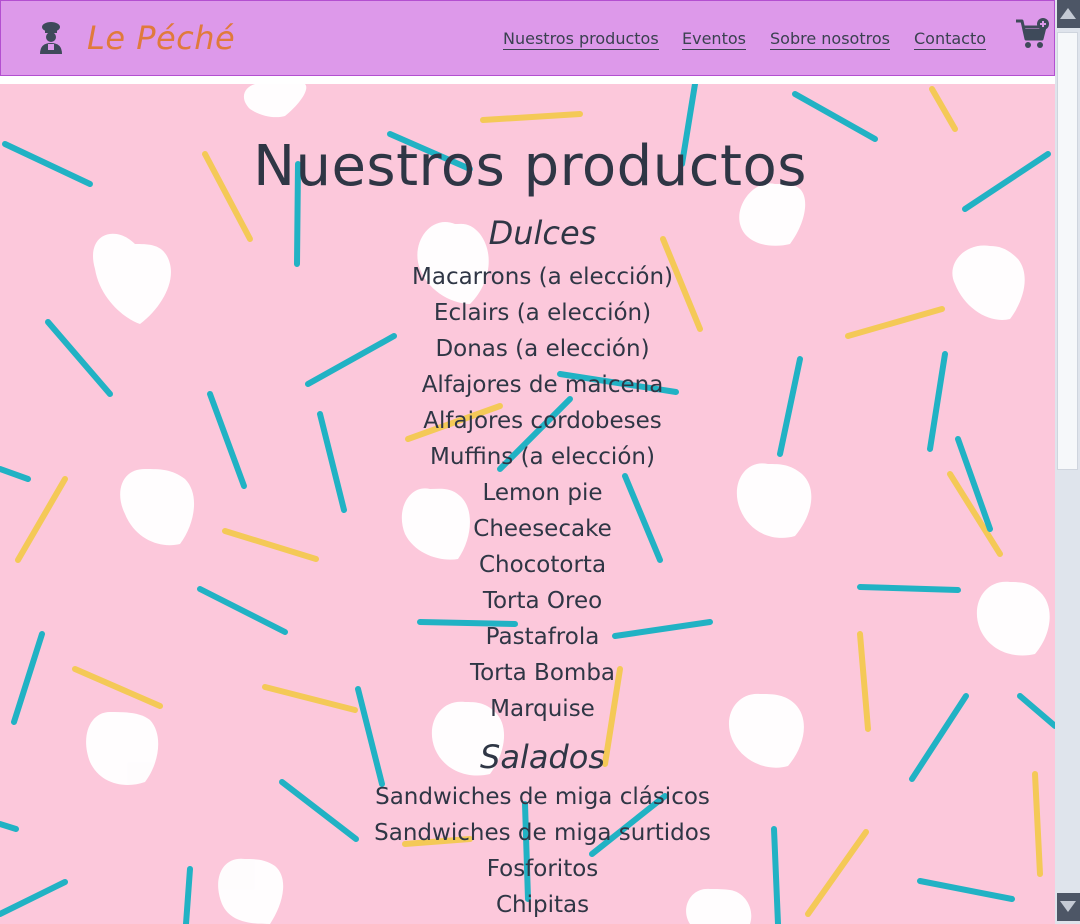  I want to click on list-item: Chocotorta, so click(542, 565).